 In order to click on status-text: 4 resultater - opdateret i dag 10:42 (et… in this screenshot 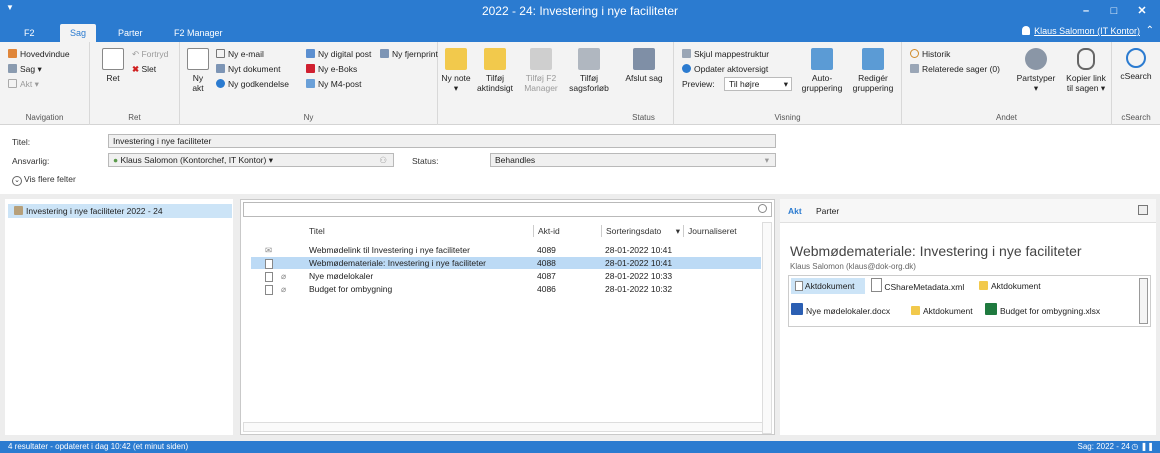, I will do `click(98, 446)`.